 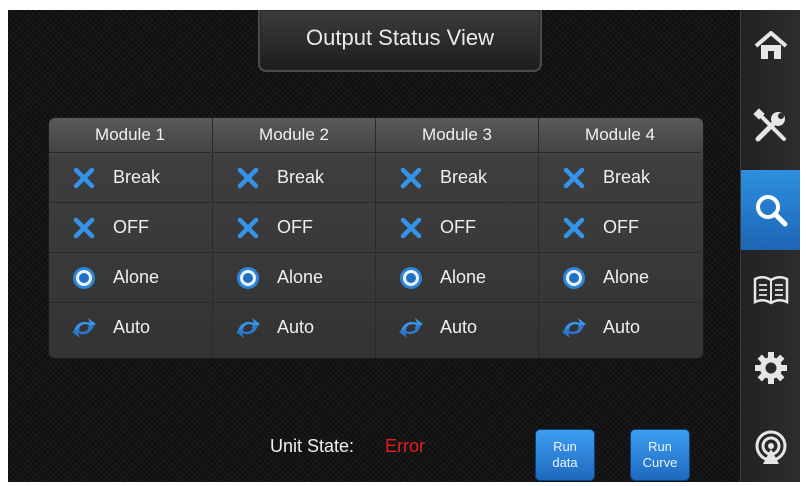 I want to click on sidebar-item-remote, so click(x=770, y=447).